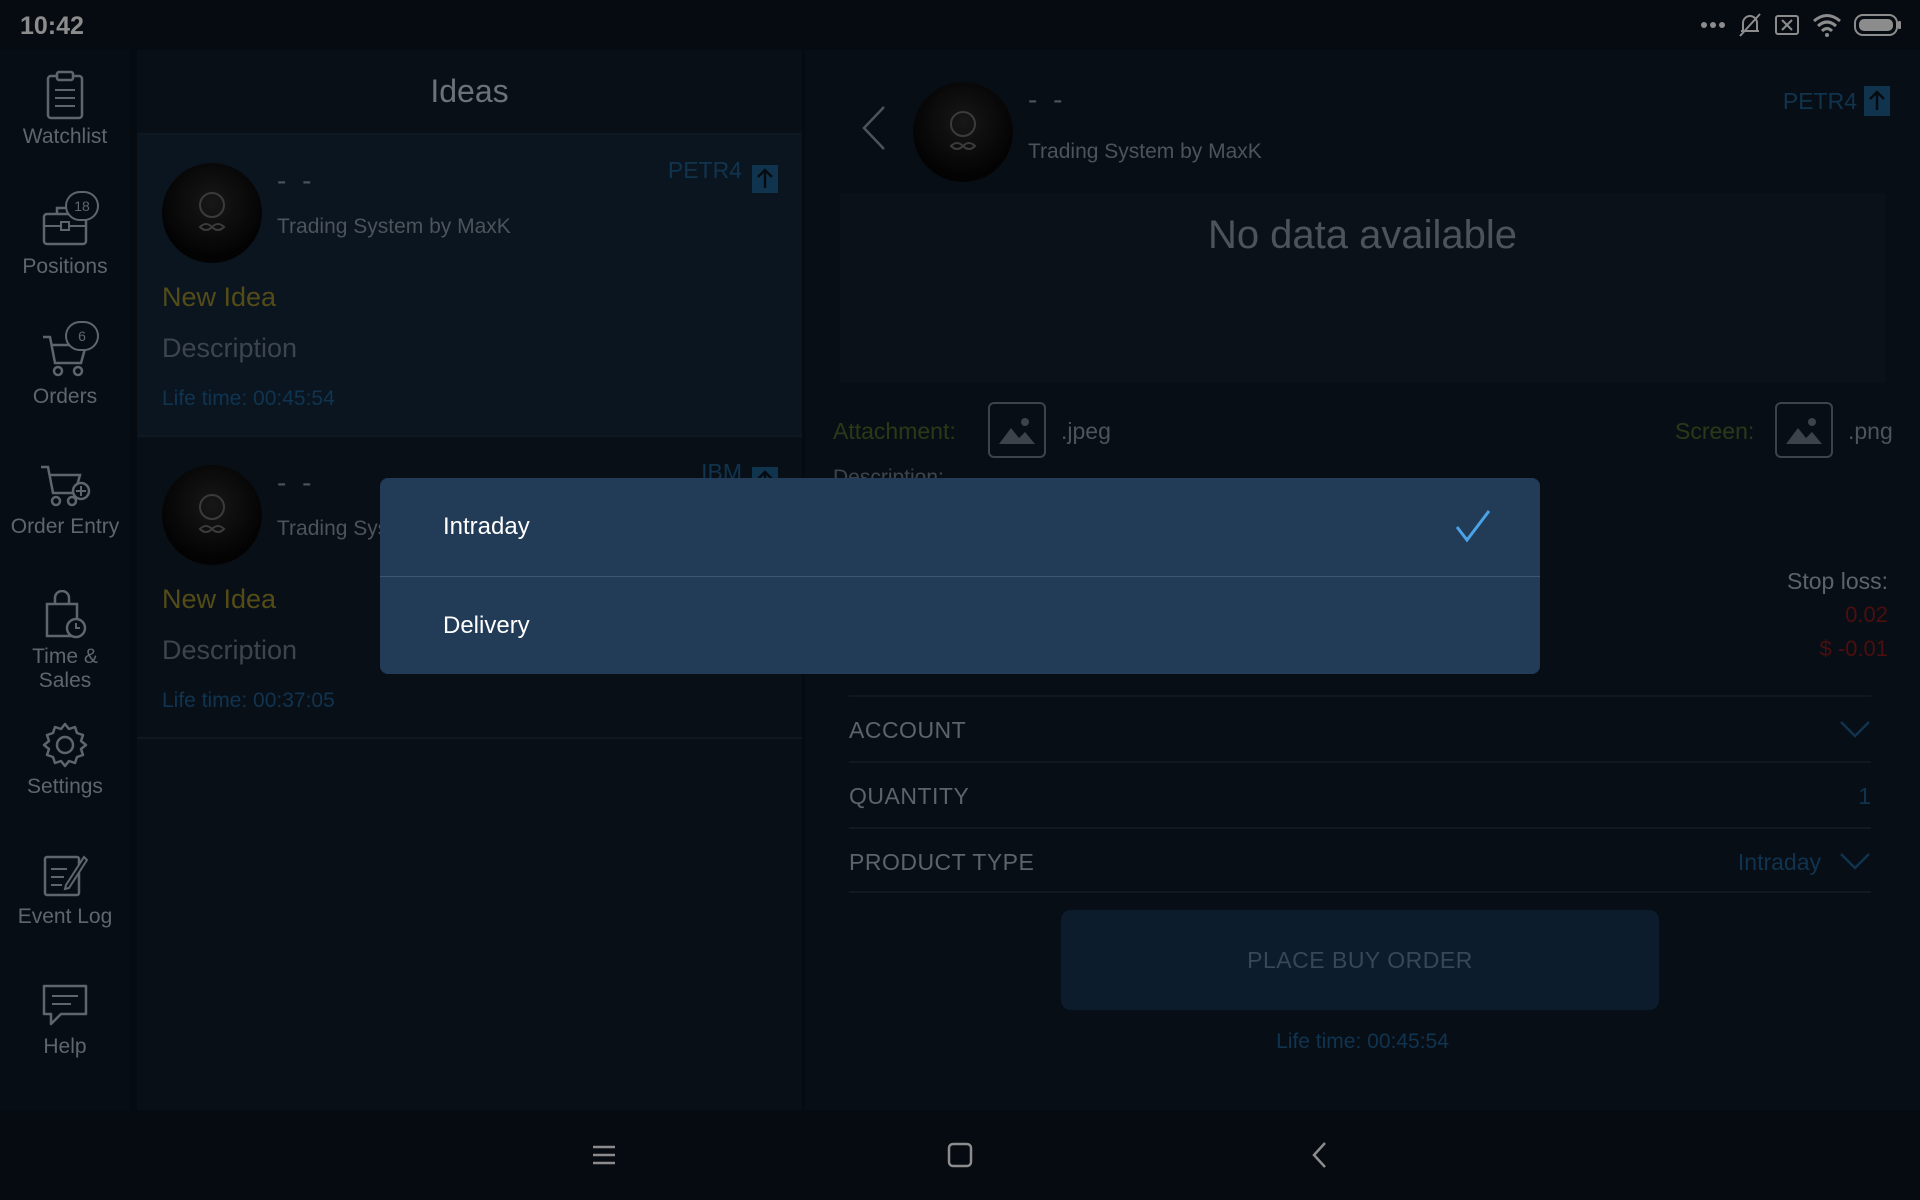 The image size is (1920, 1200). Describe the element at coordinates (486, 625) in the screenshot. I see `option-label: Delivery` at that location.